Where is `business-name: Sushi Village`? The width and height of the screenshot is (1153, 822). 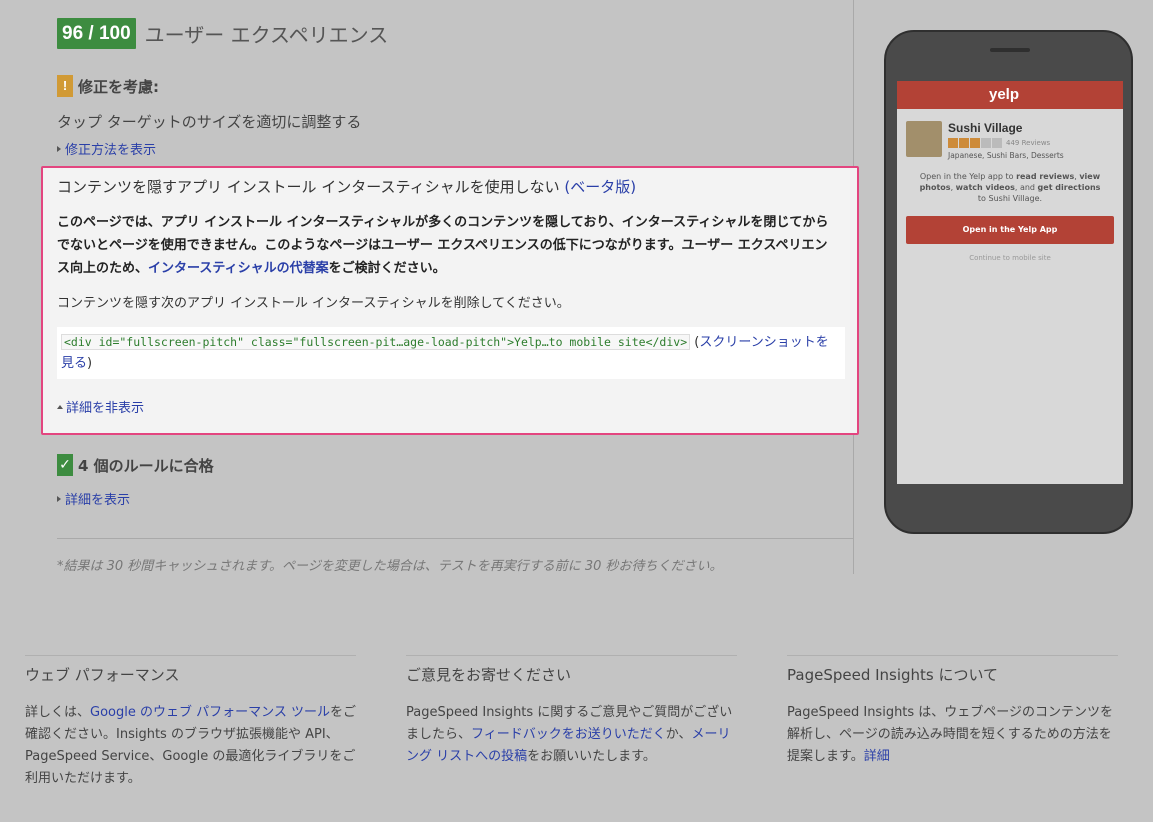
business-name: Sushi Village is located at coordinates (985, 128).